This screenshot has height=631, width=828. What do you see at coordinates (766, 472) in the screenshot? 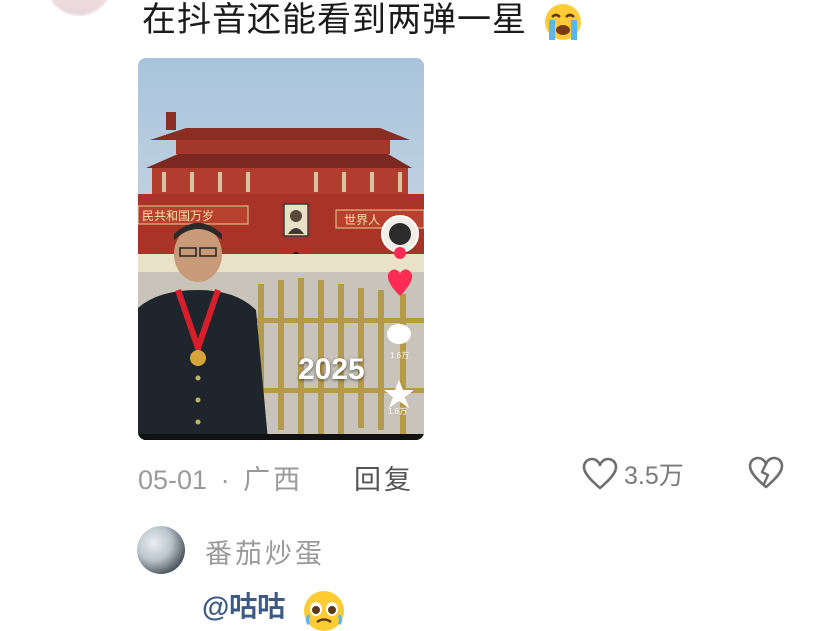
I see `broken-heart-icon` at bounding box center [766, 472].